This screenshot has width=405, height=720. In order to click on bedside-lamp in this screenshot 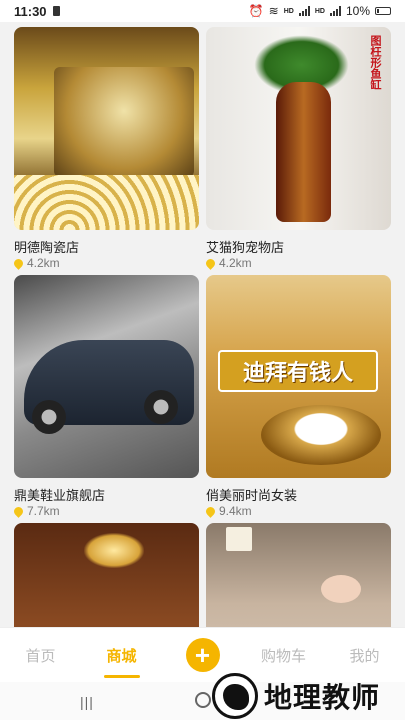, I will do `click(239, 539)`.